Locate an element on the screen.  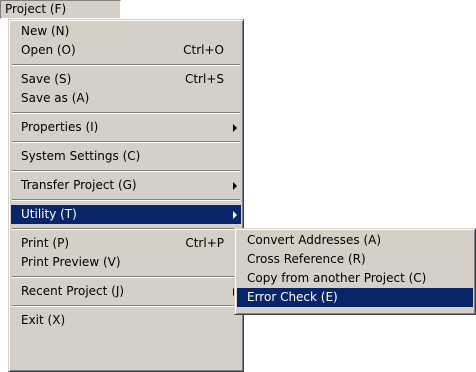
menu-item-print: Print (P) Ctrl+P is located at coordinates (126, 243).